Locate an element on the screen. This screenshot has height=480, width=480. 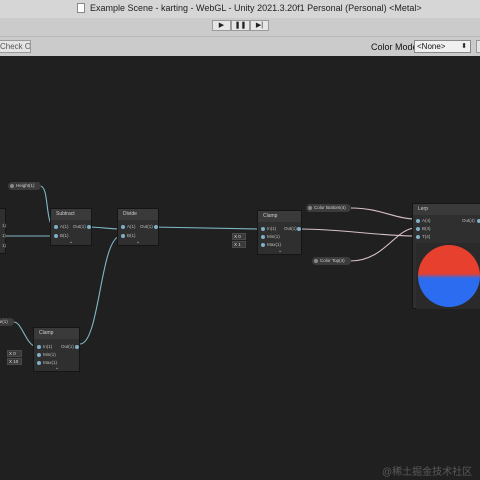
node-clamp-left: Clamp In(1) Min(1) Max(1) Out(1) ⌄ is located at coordinates (56, 349).